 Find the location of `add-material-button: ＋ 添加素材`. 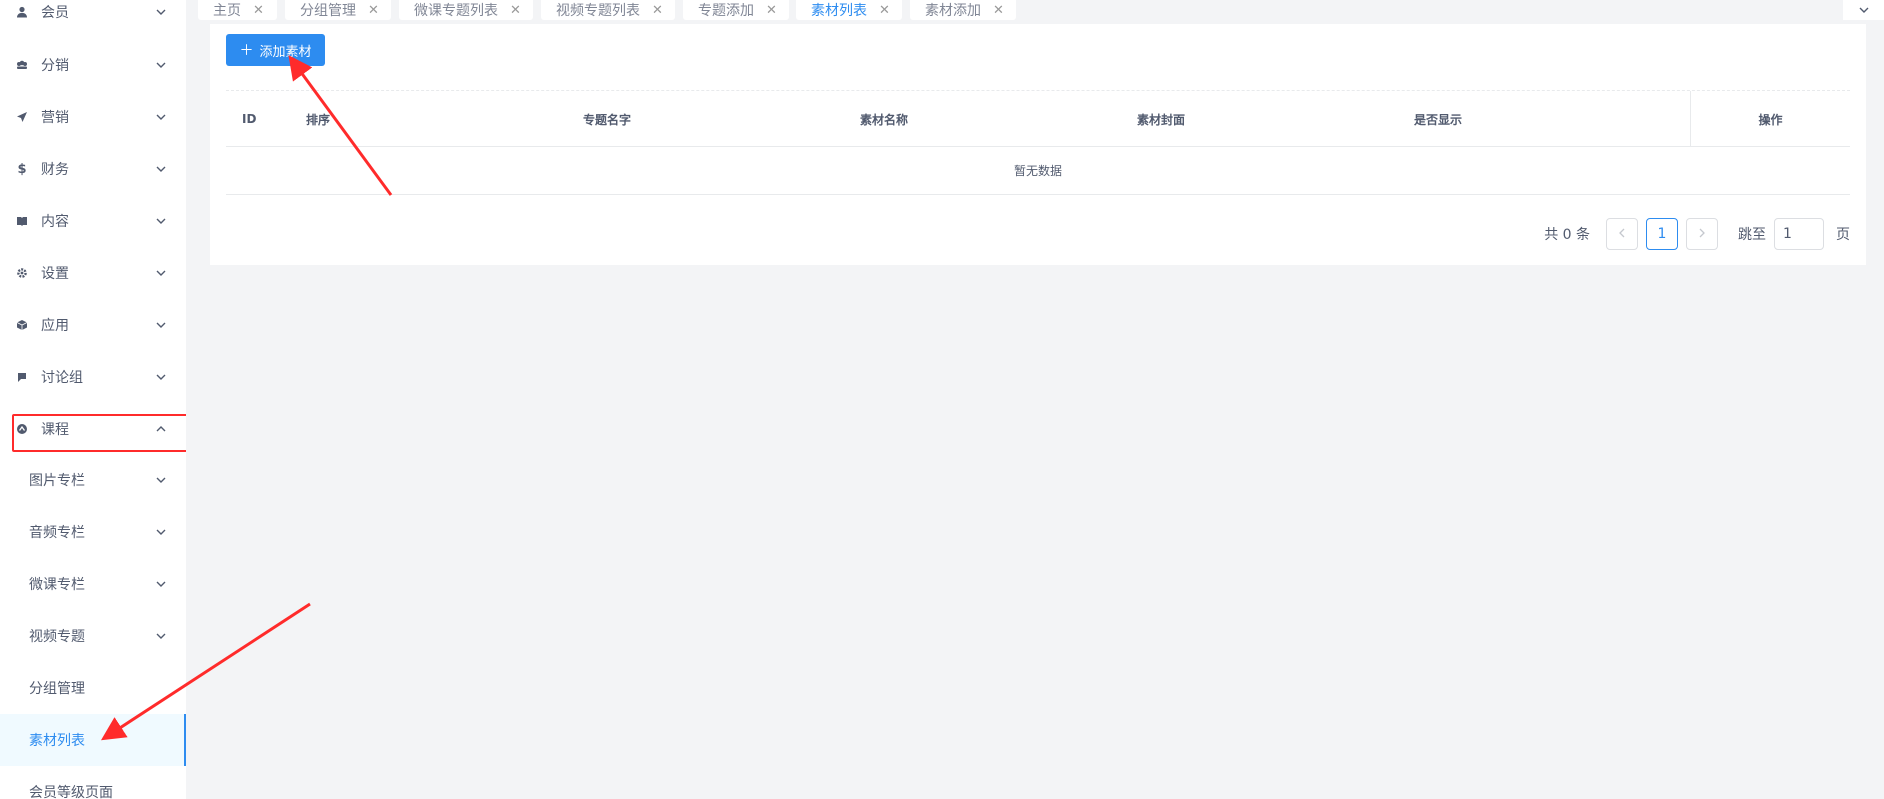

add-material-button: ＋ 添加素材 is located at coordinates (275, 50).